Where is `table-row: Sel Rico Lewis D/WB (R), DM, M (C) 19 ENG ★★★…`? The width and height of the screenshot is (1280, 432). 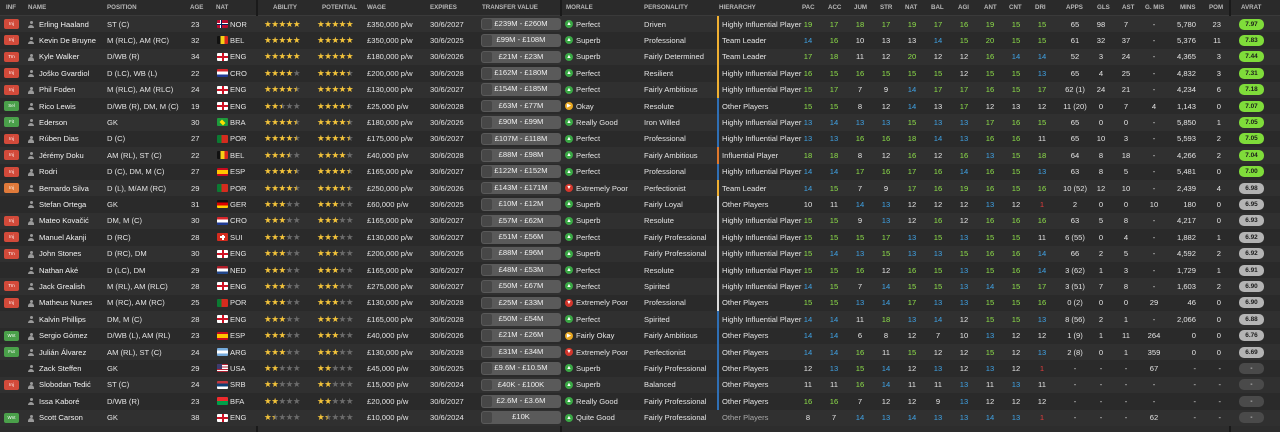 table-row: Sel Rico Lewis D/WB (R), DM, M (C) 19 ENG ★★★… is located at coordinates (640, 106).